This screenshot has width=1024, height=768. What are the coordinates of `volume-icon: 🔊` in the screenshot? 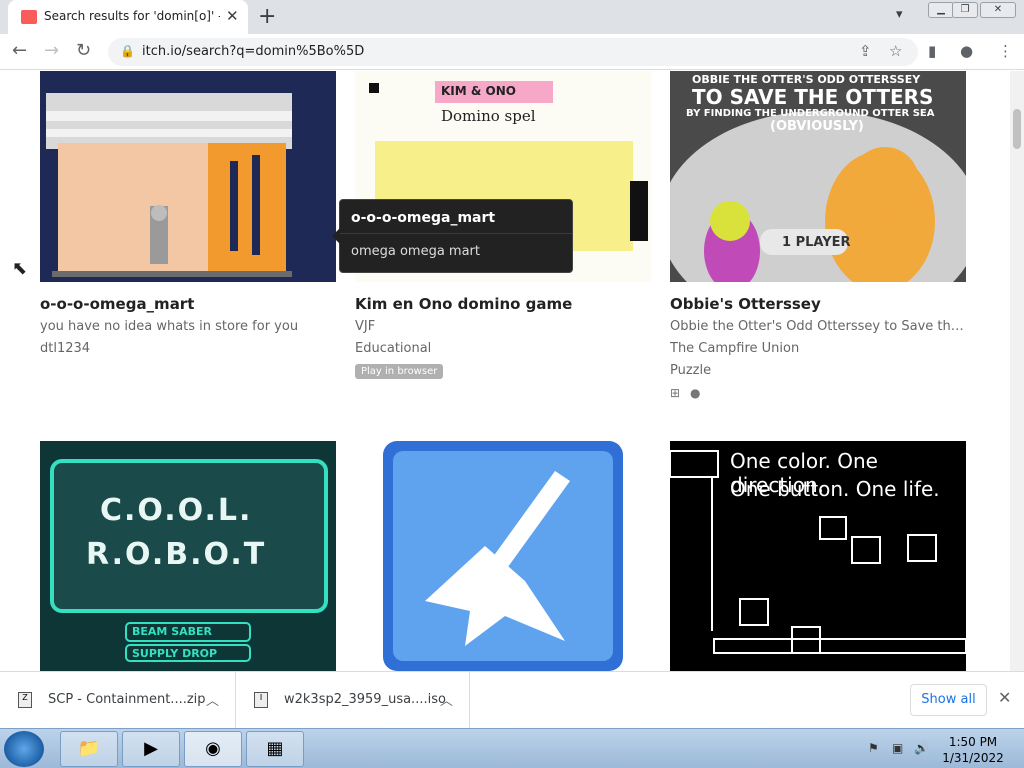 It's located at (921, 748).